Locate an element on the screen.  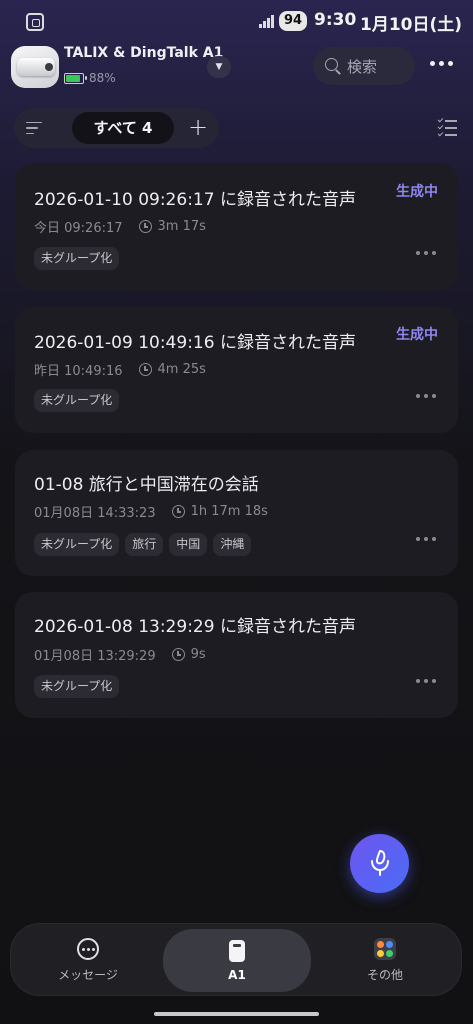
chevron-down-icon: ▼ is located at coordinates (219, 67).